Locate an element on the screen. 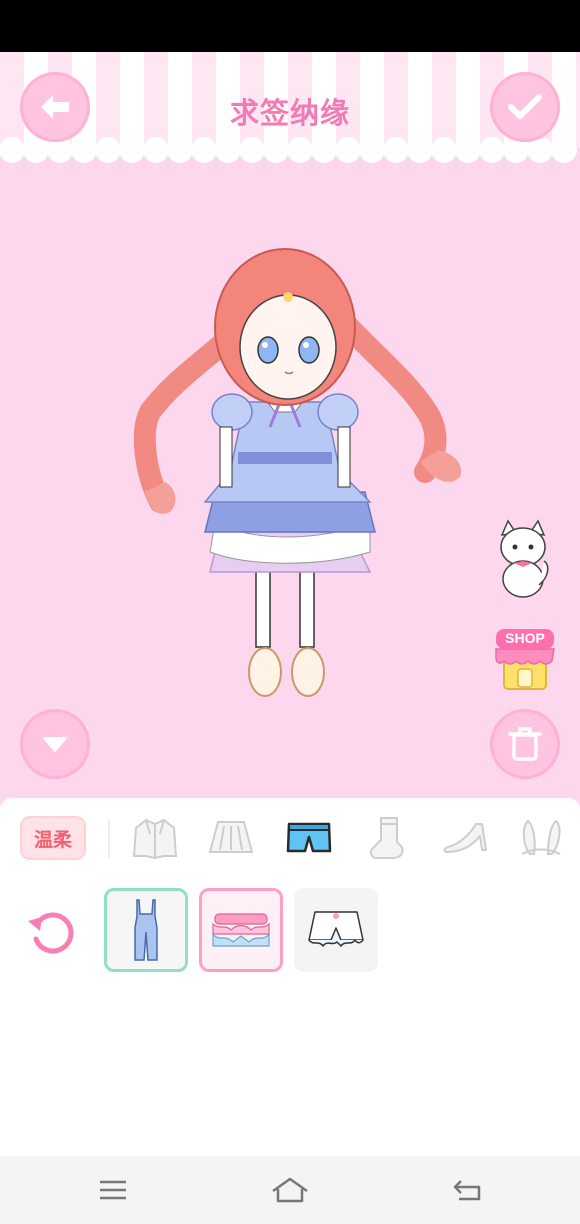 The width and height of the screenshot is (580, 1224). menu-icon is located at coordinates (113, 1190).